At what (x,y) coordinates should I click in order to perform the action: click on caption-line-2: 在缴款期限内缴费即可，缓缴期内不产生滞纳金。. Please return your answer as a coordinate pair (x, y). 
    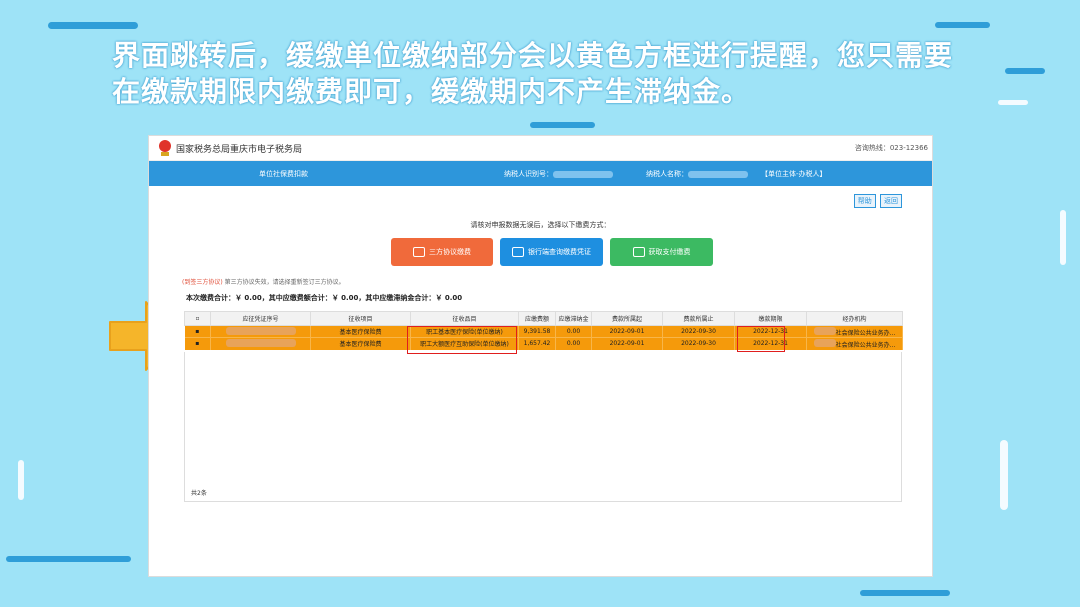
    Looking at the image, I should click on (431, 91).